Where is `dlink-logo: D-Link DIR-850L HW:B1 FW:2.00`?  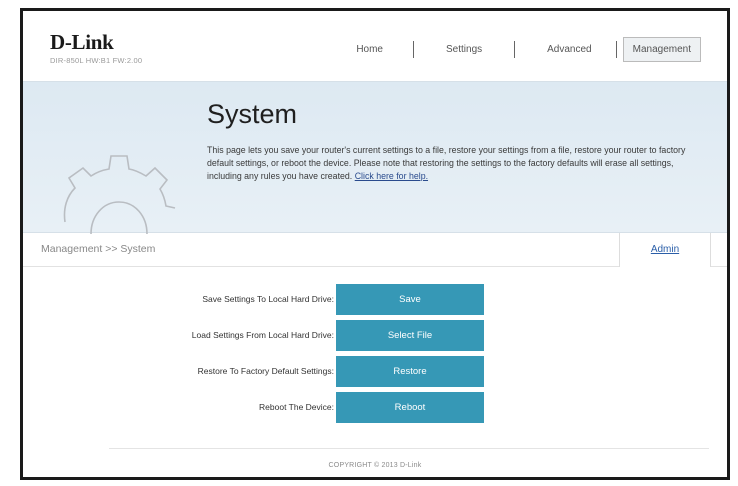
dlink-logo: D-Link DIR-850L HW:B1 FW:2.00 is located at coordinates (96, 47).